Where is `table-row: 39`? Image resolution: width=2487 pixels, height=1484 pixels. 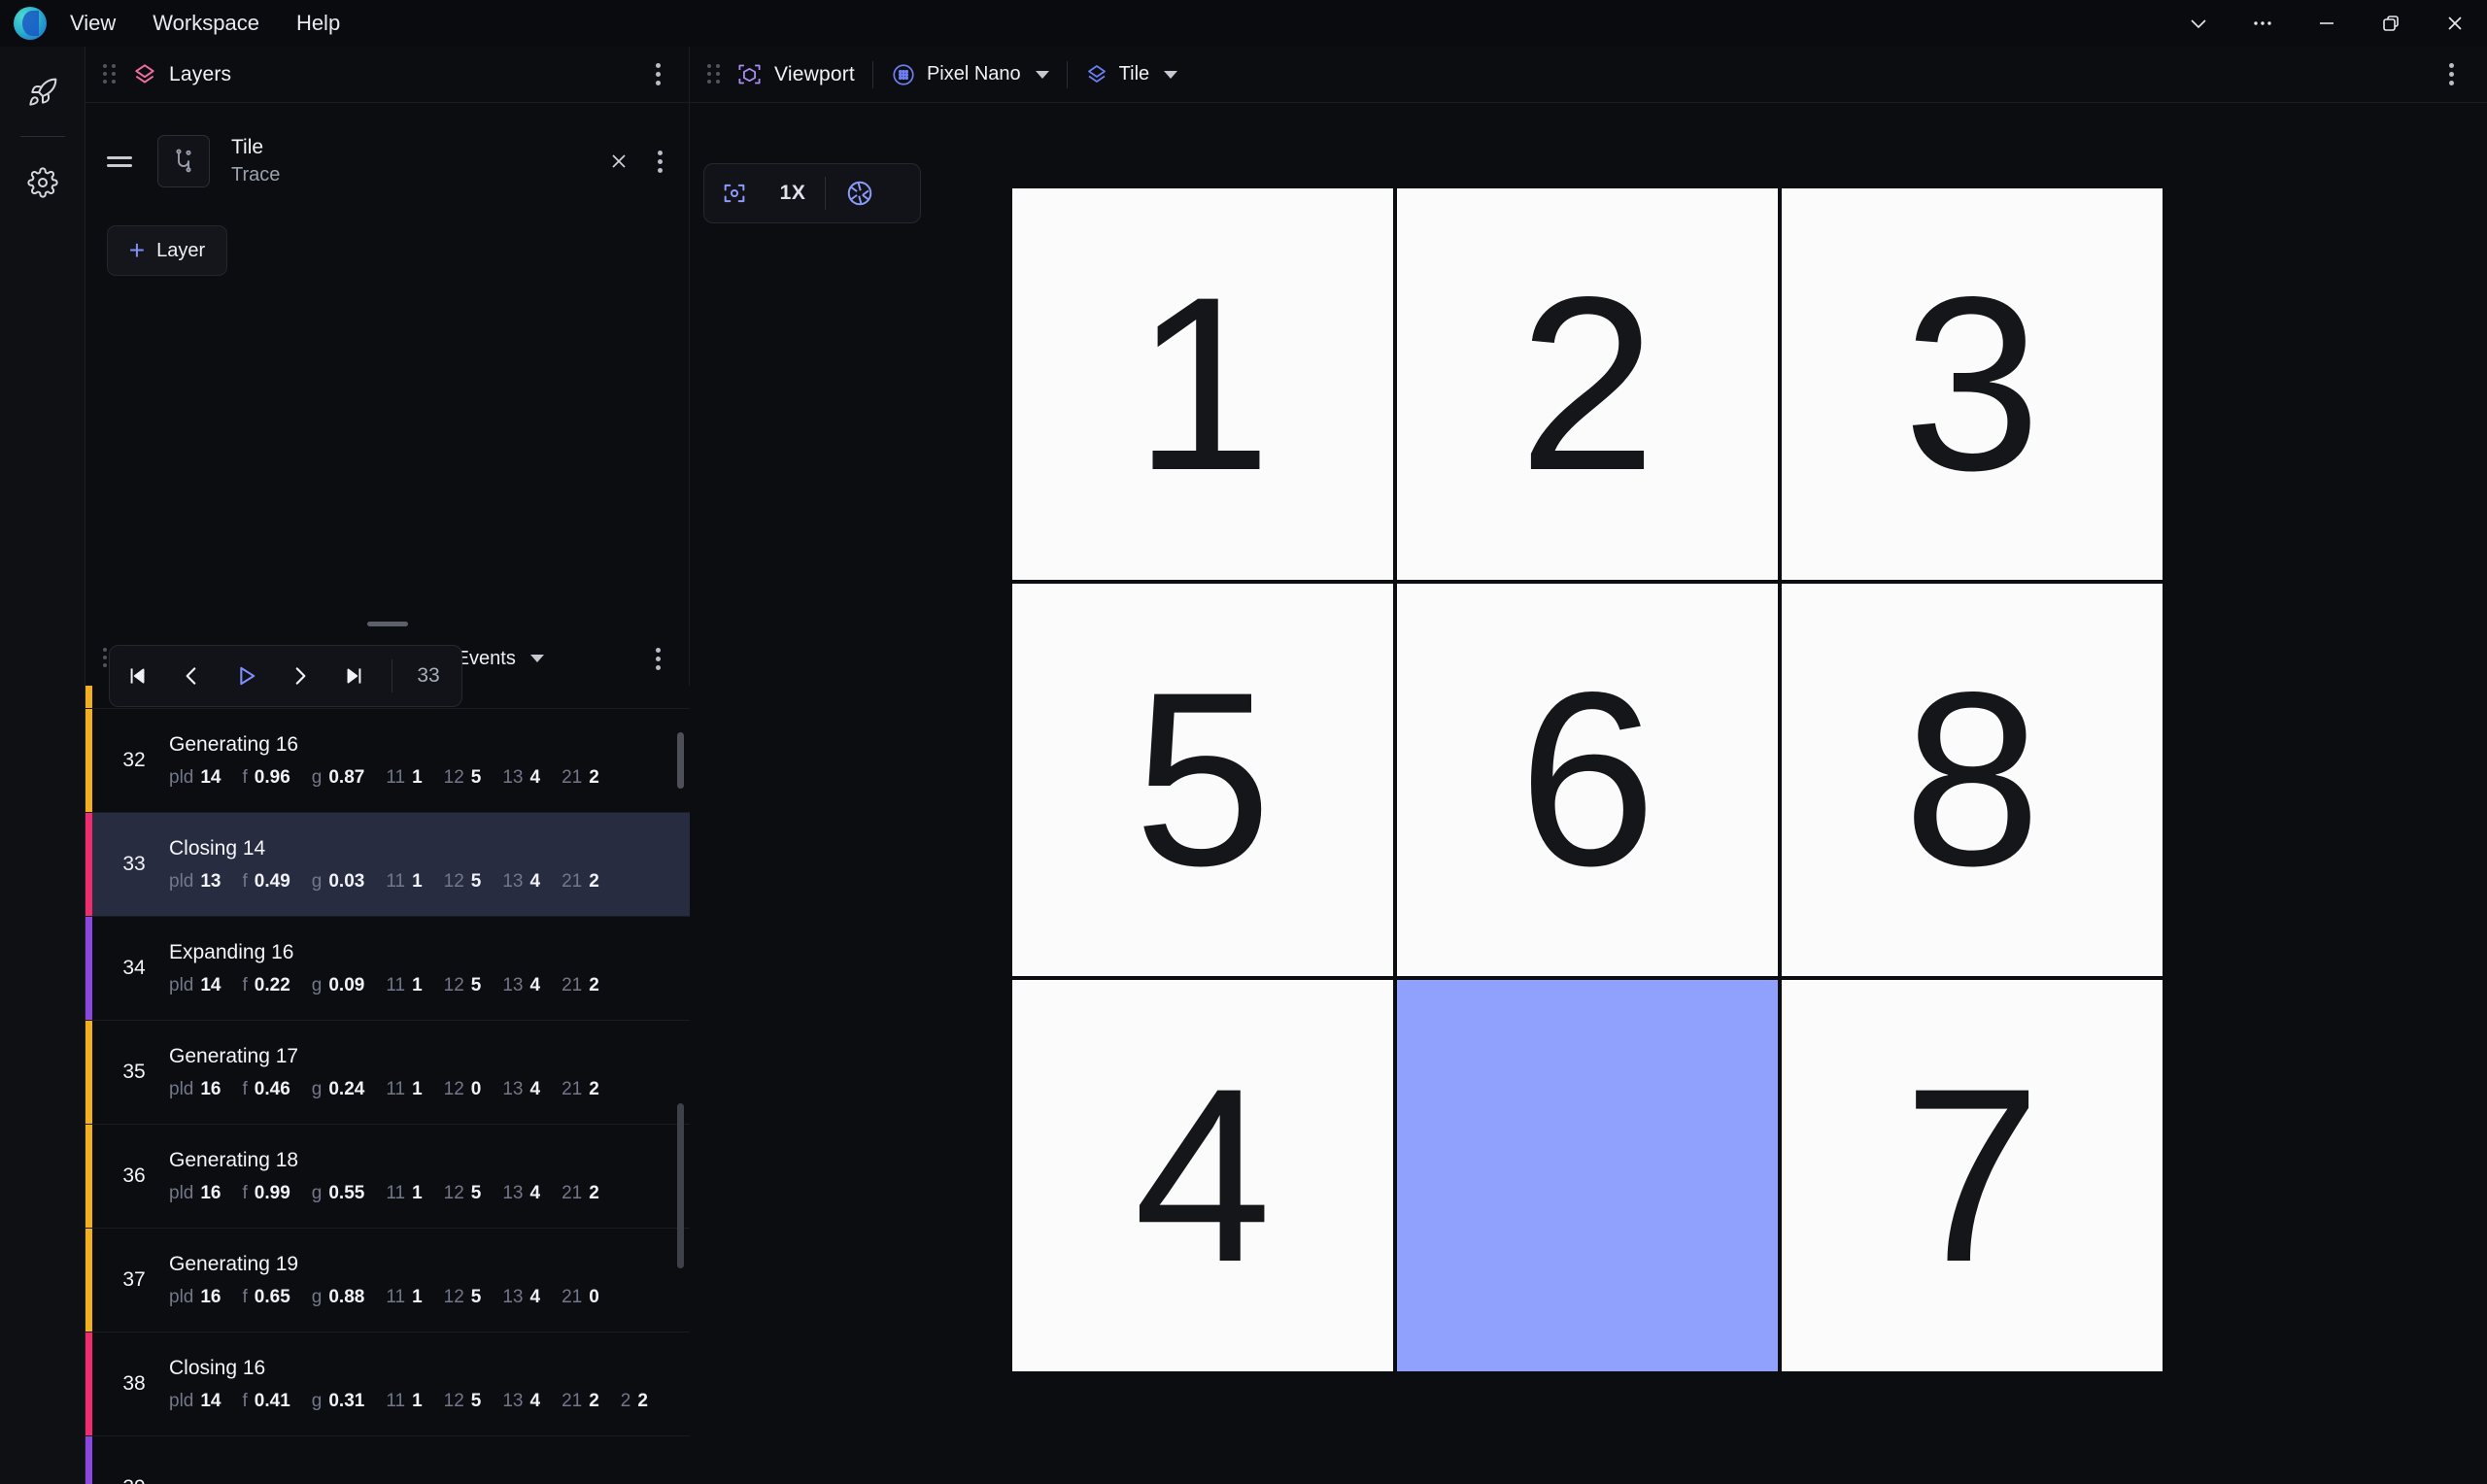 table-row: 39 is located at coordinates (387, 1460).